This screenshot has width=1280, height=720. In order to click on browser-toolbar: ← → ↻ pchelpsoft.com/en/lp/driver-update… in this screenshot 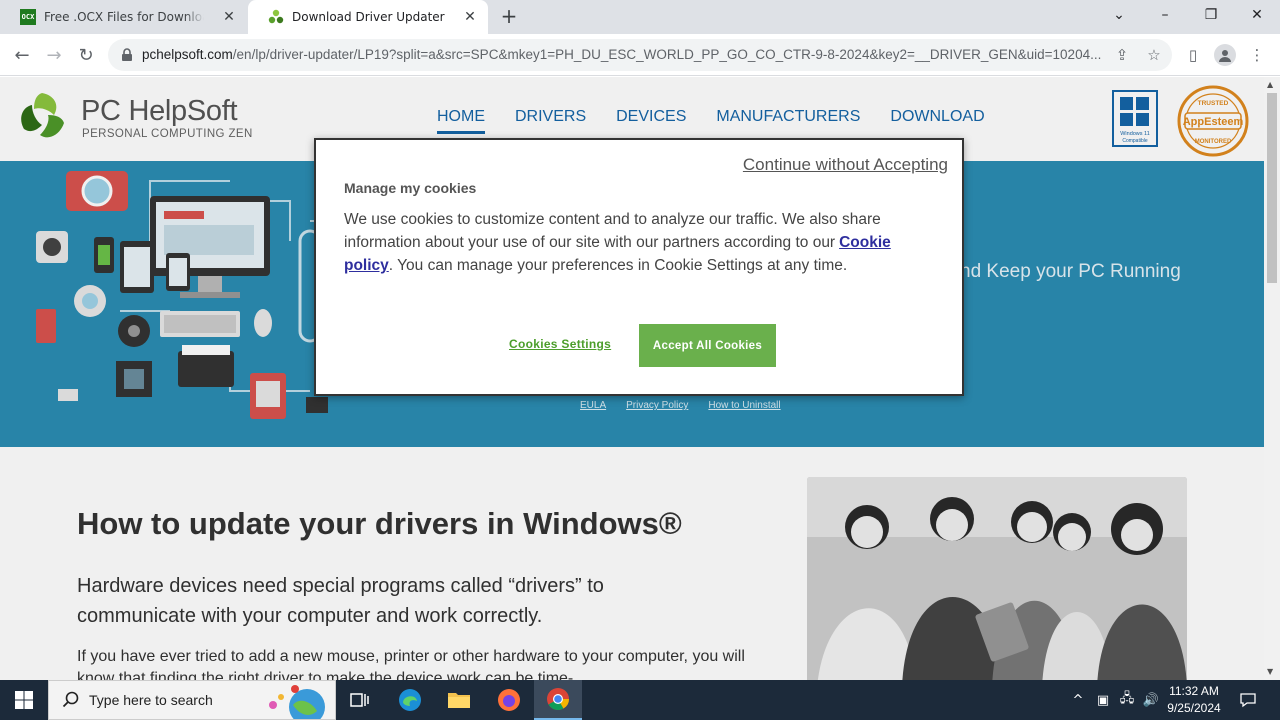, I will do `click(640, 55)`.